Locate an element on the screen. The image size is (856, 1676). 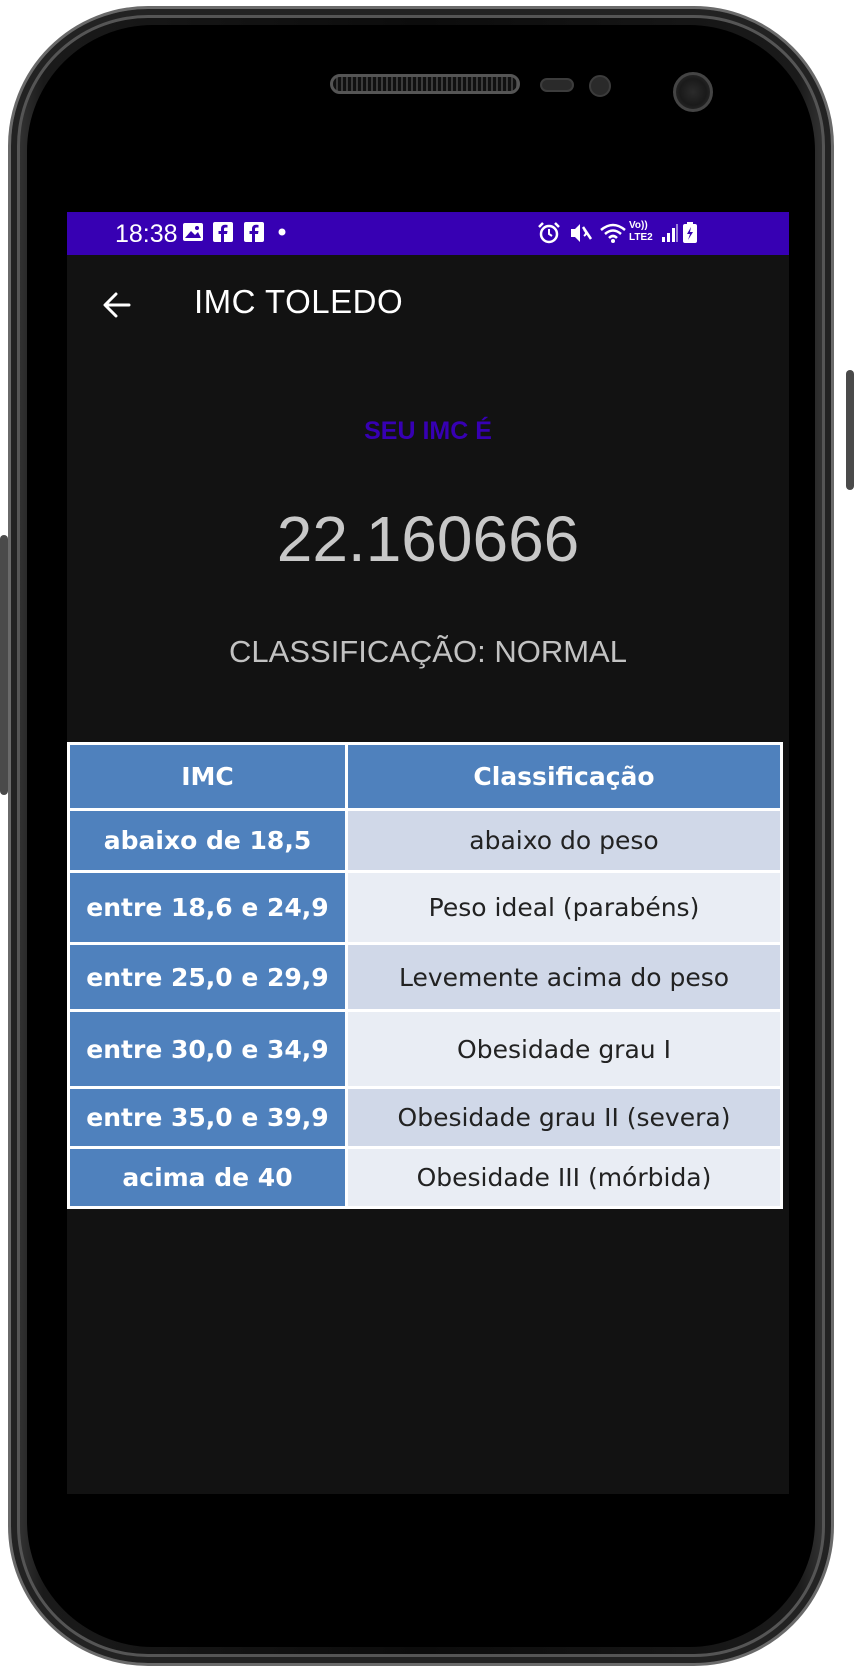
status-bar: 18:38 Vo)) LTE2 is located at coordinates (428, 233).